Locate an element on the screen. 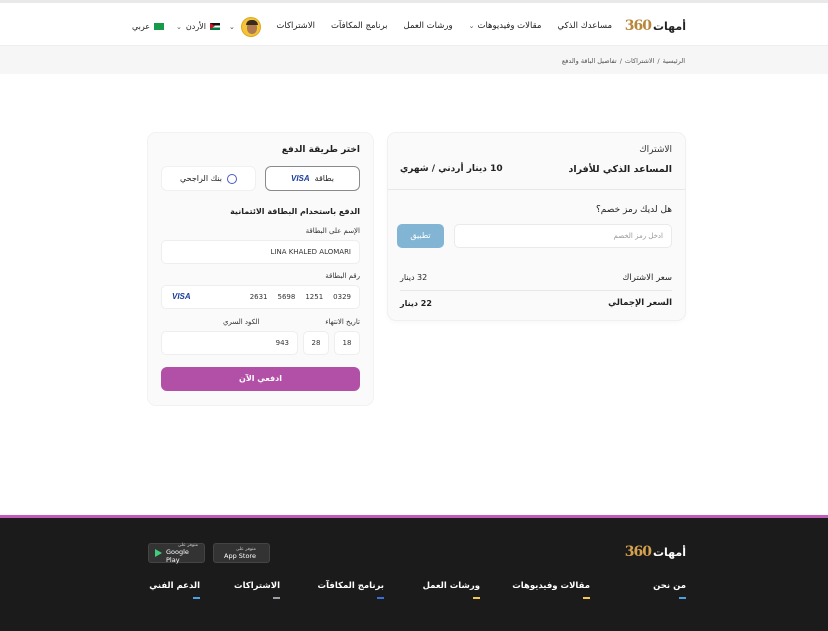 The image size is (828, 631). footer-column-rewards: برنامج المكافآت is located at coordinates (351, 590).